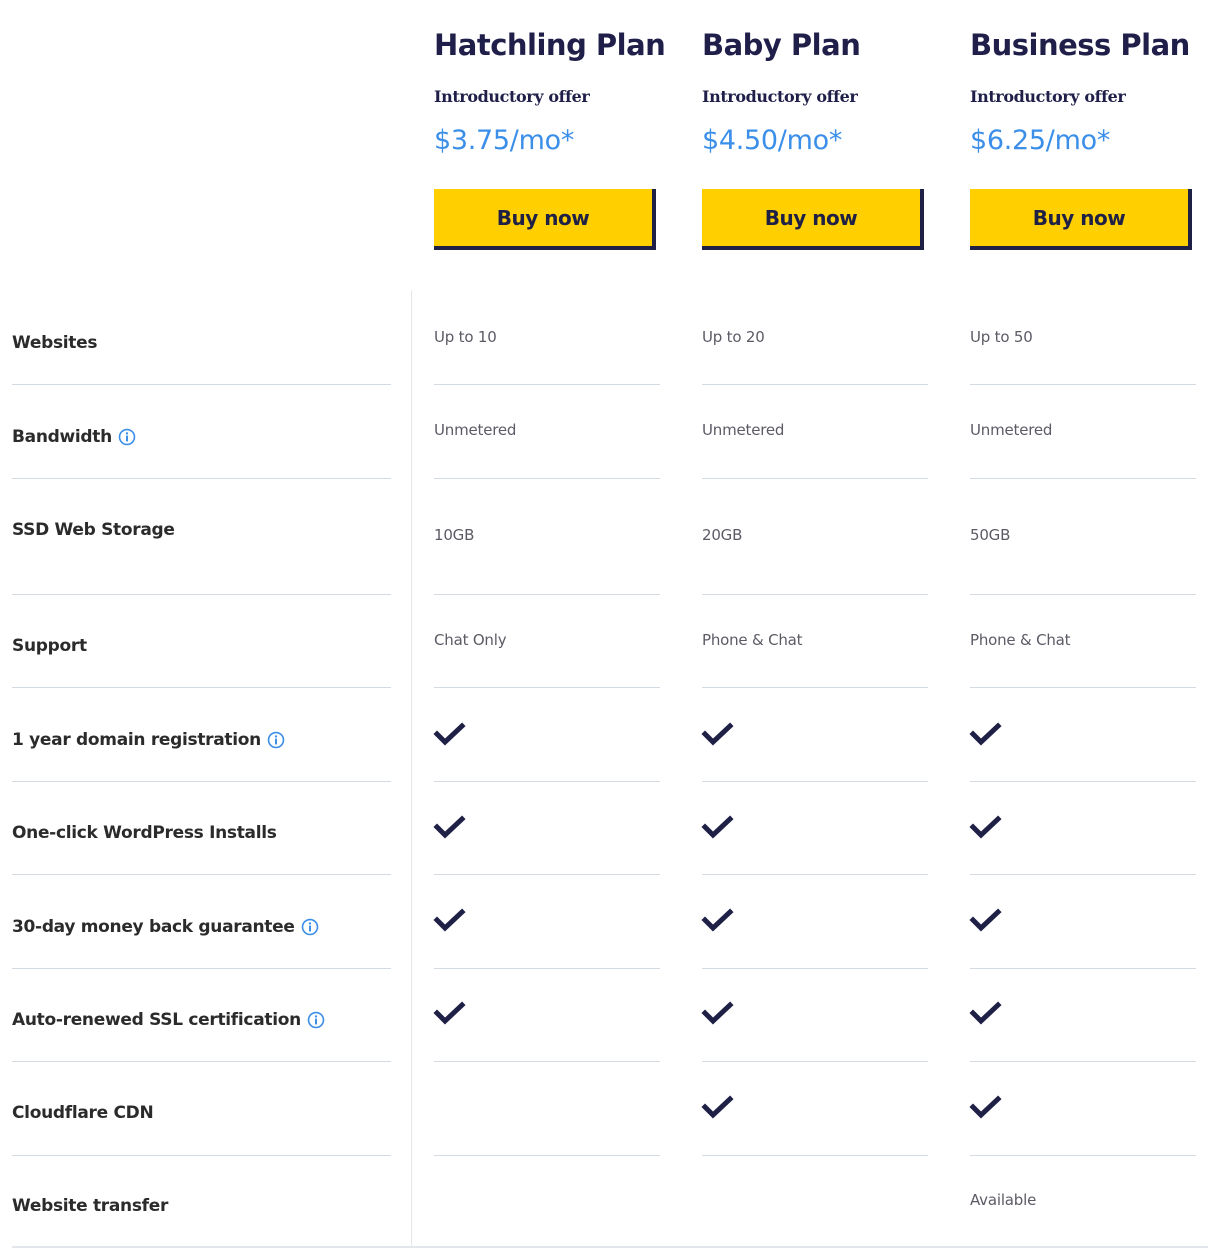  I want to click on feature-label: Auto-renewed SSL certification, so click(168, 1020).